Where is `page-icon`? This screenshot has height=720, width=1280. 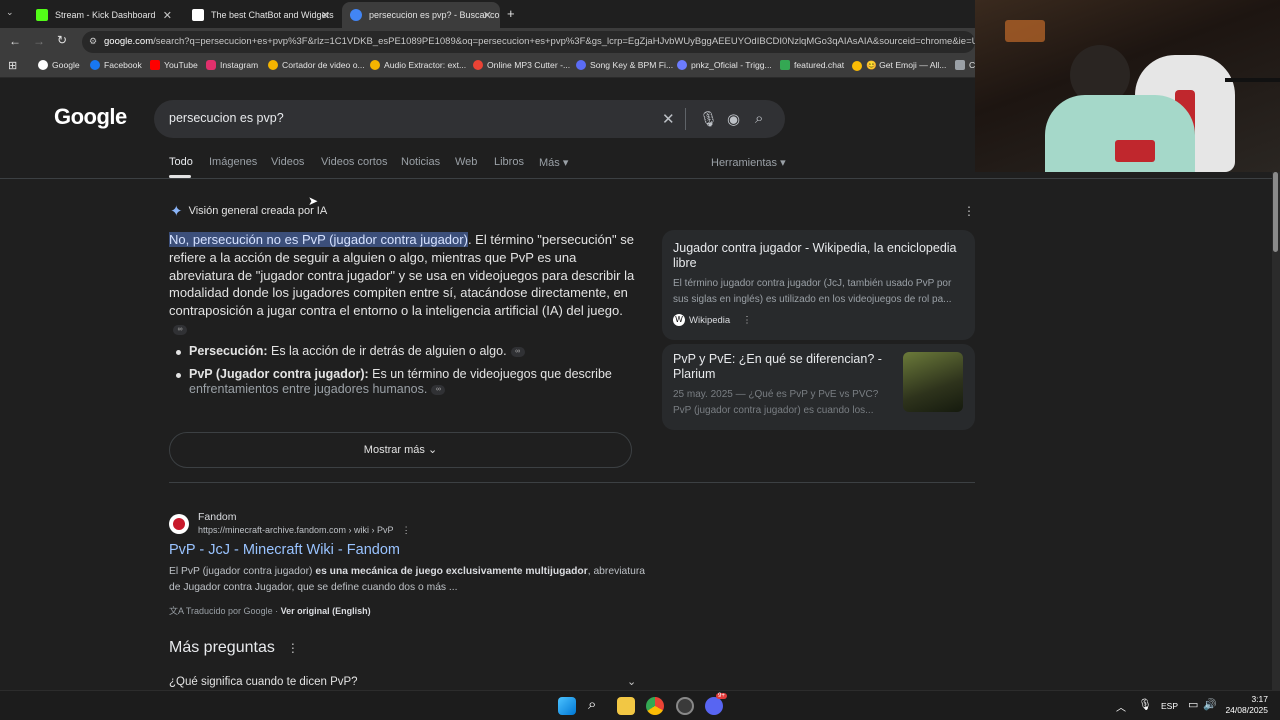
page-icon is located at coordinates (960, 65).